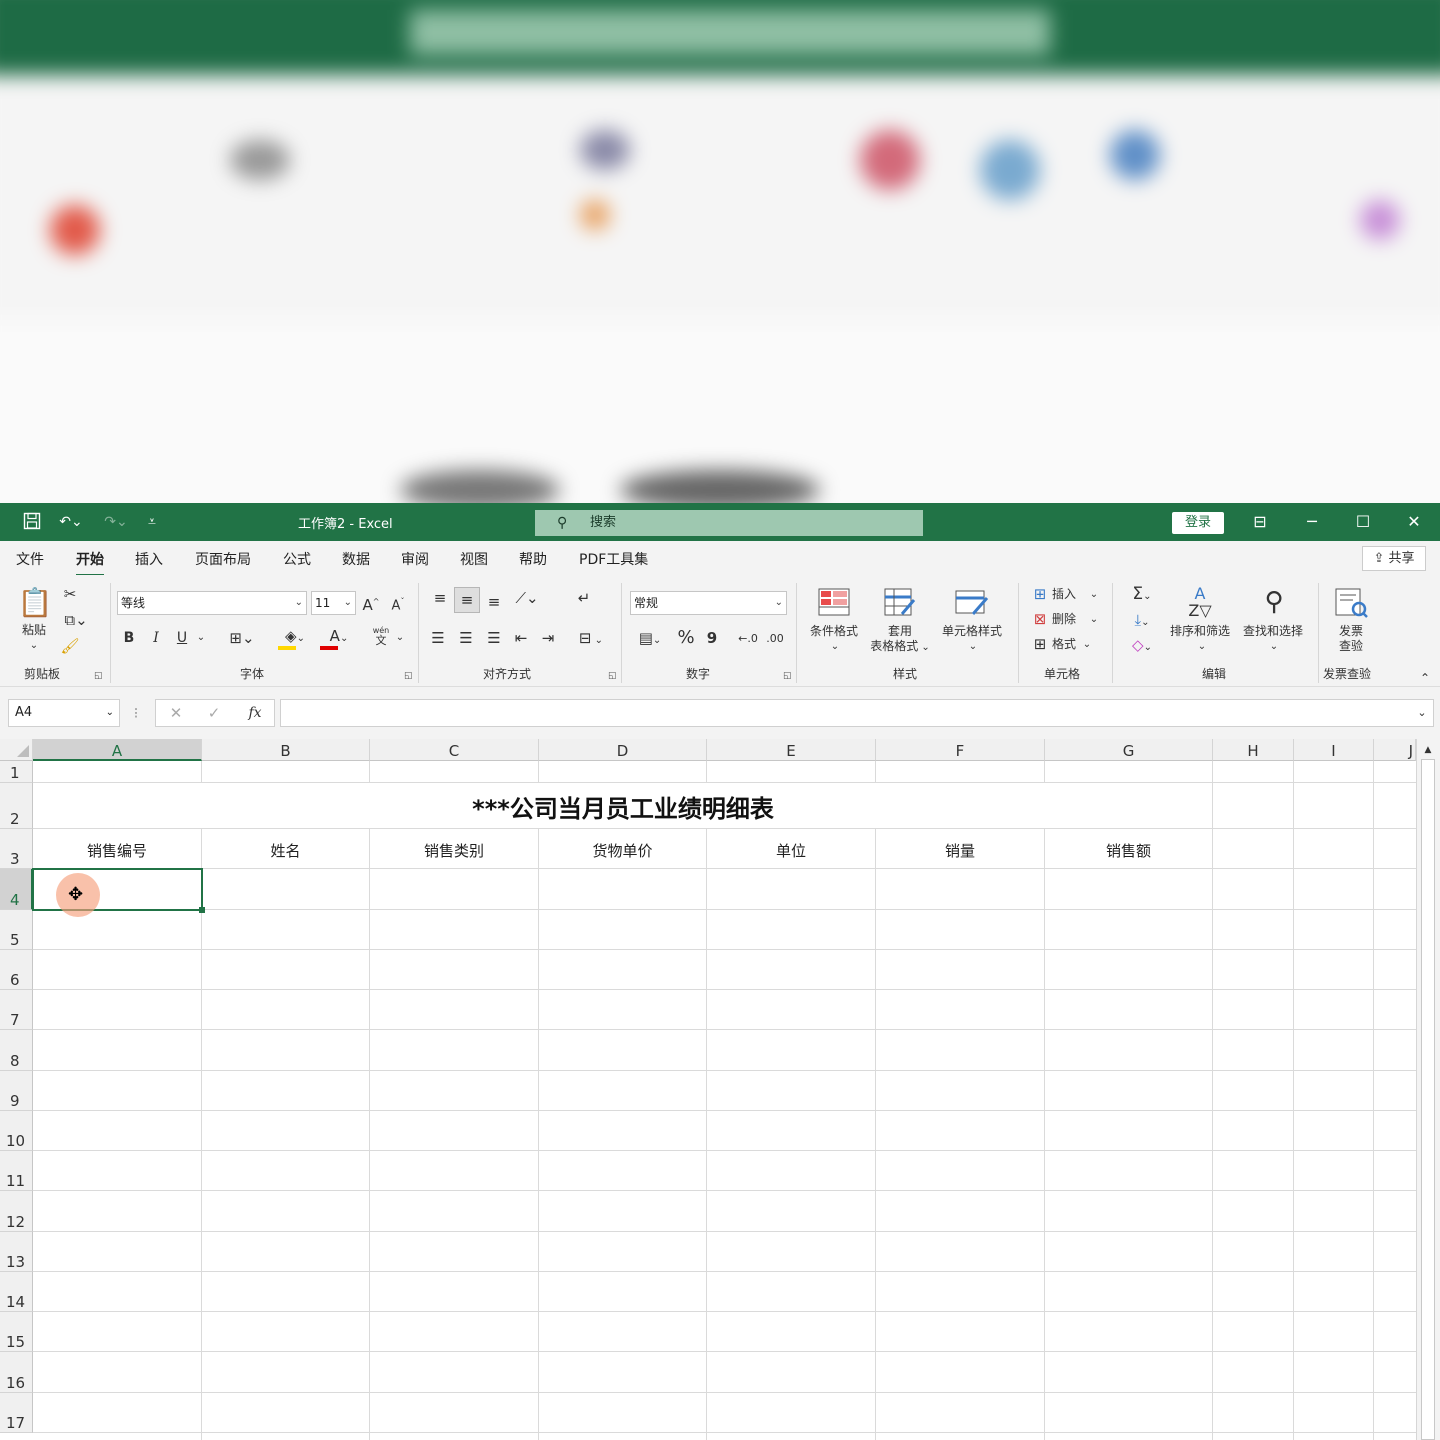 The image size is (1440, 1440). Describe the element at coordinates (1260, 522) in the screenshot. I see `ribbon-display-icon: ⊟` at that location.